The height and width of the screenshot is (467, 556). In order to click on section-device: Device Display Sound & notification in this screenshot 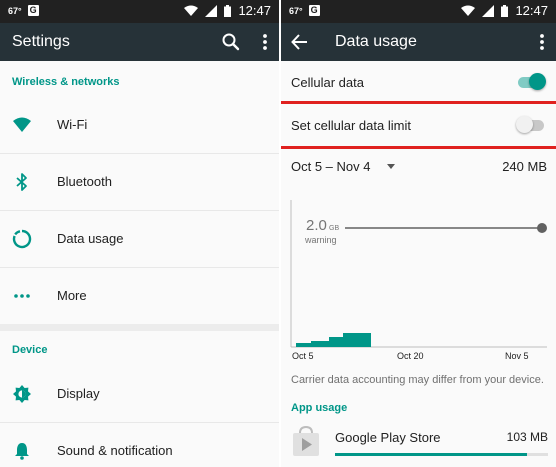, I will do `click(139, 399)`.